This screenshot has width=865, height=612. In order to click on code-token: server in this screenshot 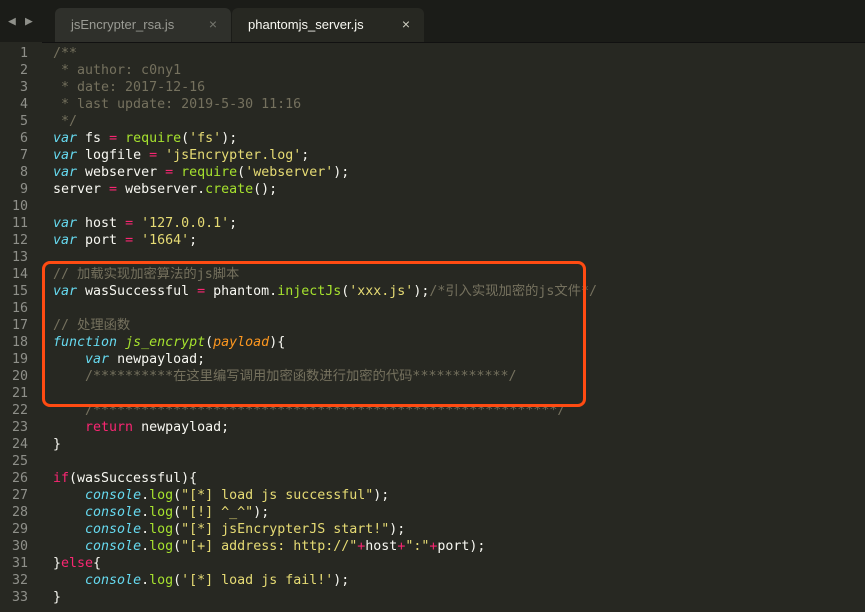, I will do `click(81, 189)`.